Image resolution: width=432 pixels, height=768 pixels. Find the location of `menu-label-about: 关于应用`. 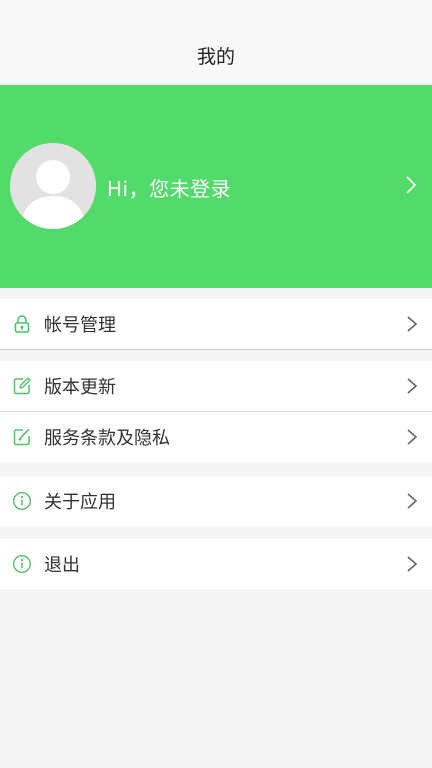

menu-label-about: 关于应用 is located at coordinates (80, 502).